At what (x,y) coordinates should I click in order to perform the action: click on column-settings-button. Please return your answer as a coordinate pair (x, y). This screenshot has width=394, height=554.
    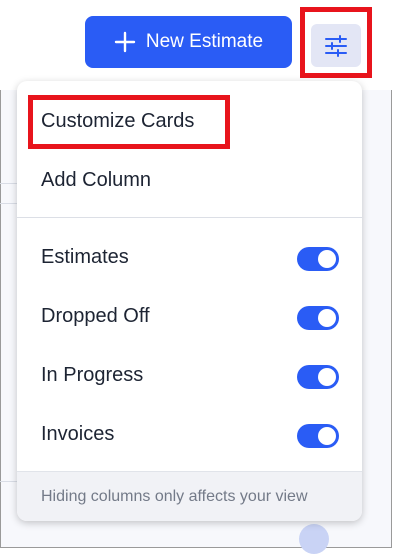
    Looking at the image, I should click on (336, 45).